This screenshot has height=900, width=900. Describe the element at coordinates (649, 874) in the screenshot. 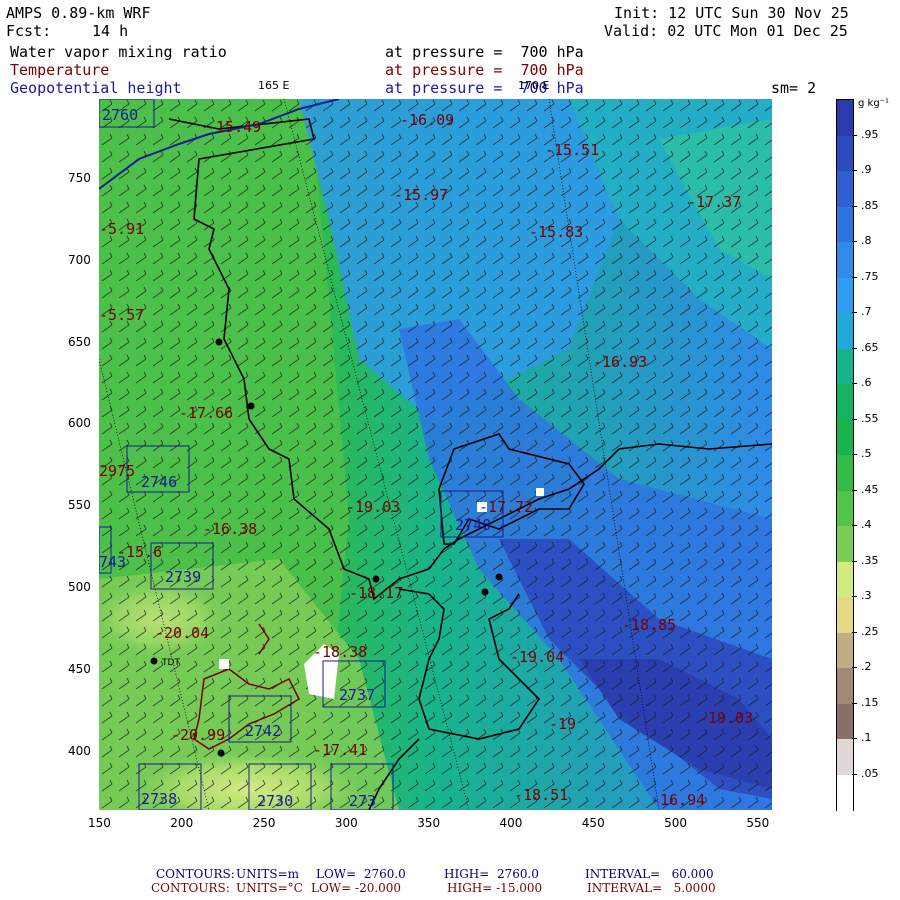

I see `footer-height-interval: INTERVAL= 60.000` at that location.